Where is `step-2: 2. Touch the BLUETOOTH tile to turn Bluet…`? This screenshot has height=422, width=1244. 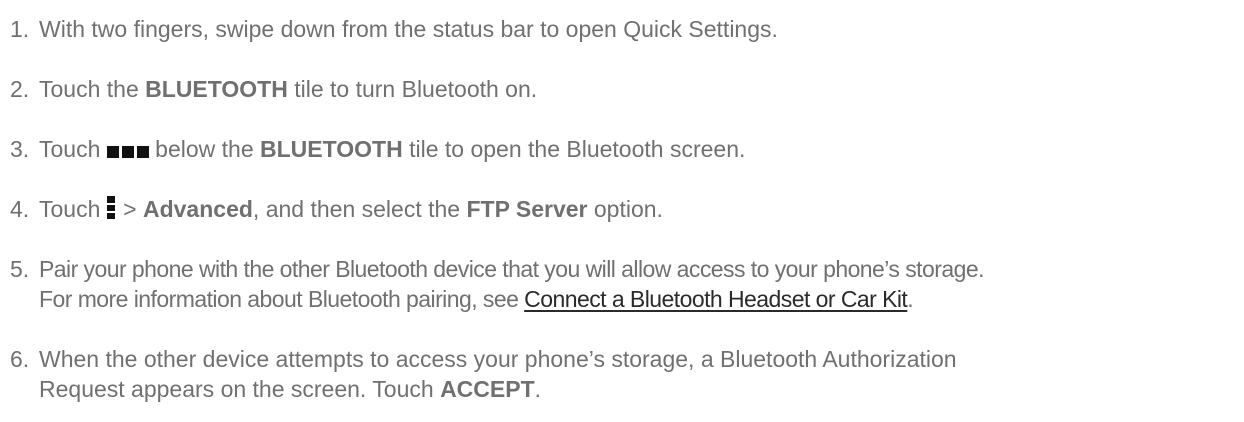
step-2: 2. Touch the BLUETOOTH tile to turn Bluet… is located at coordinates (273, 89).